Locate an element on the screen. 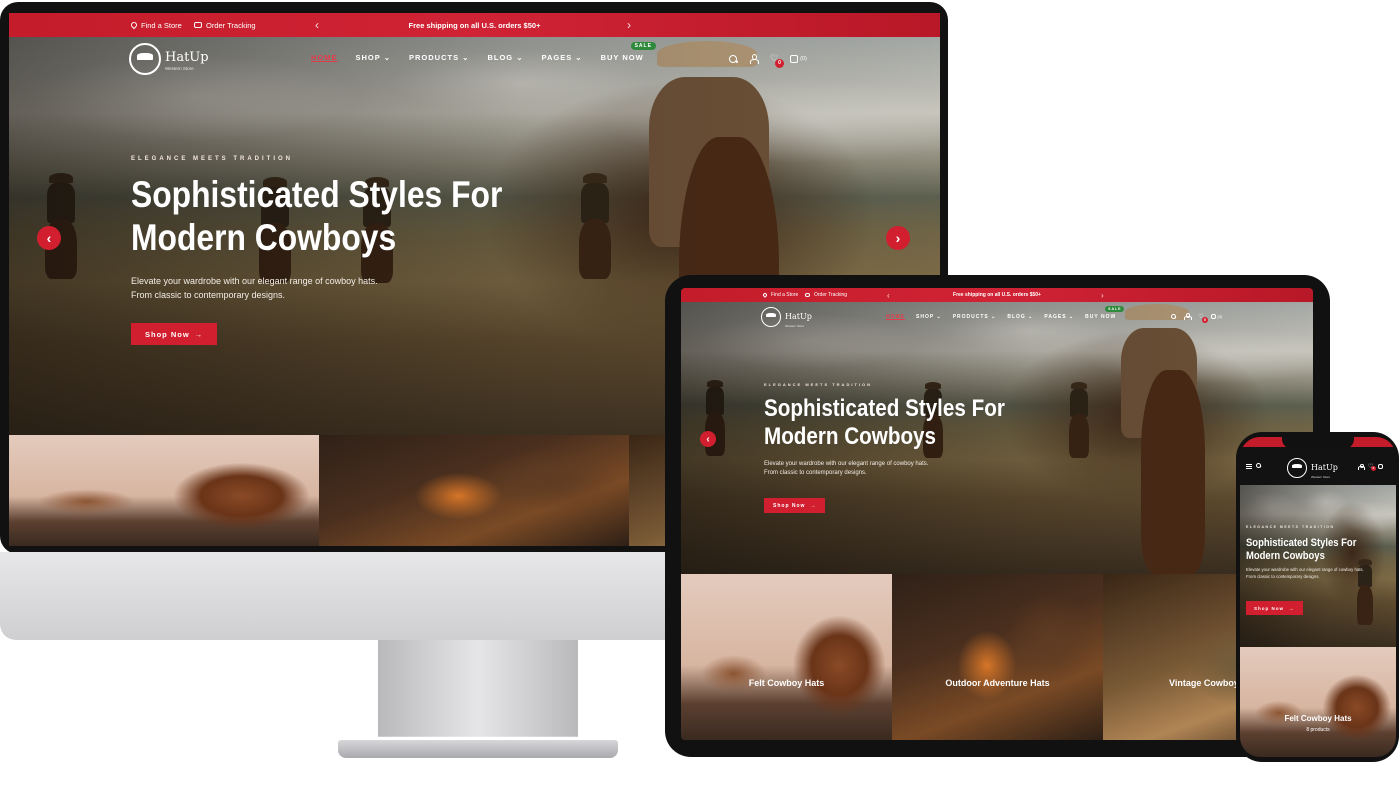  hamburger-menu-icon is located at coordinates (1249, 466).